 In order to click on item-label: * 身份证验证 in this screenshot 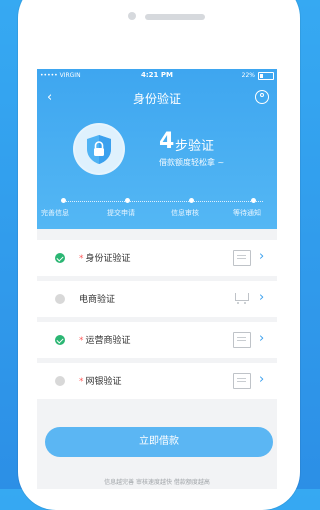, I will do `click(105, 259)`.